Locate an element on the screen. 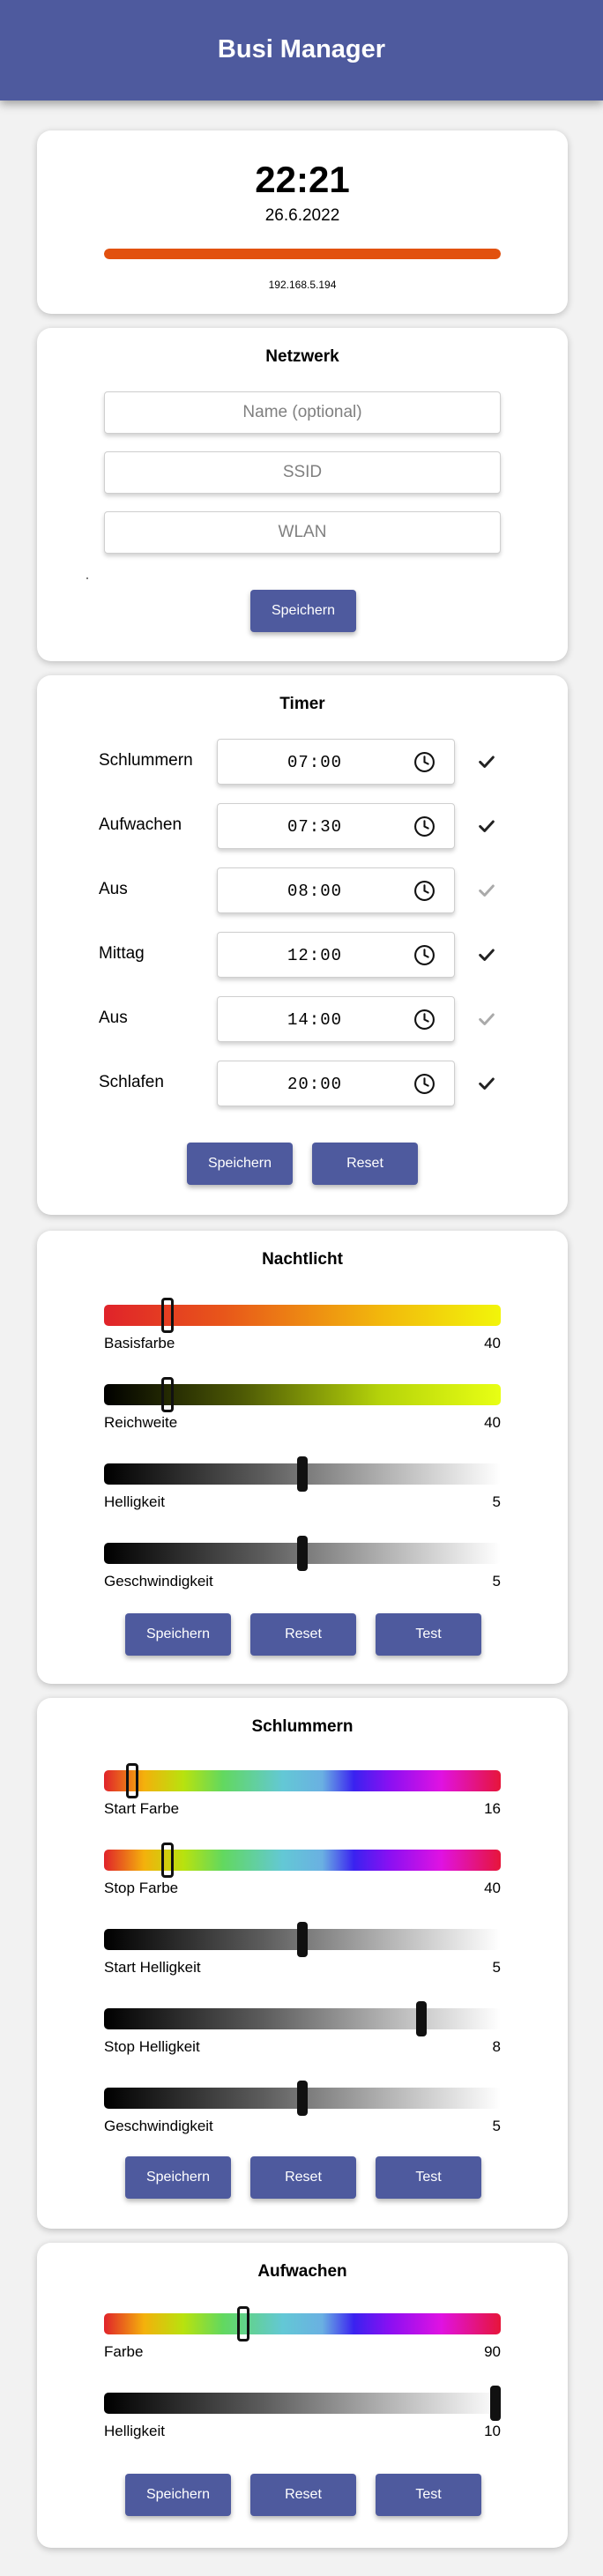 This screenshot has height=2576, width=603. time-value: 12:00 is located at coordinates (314, 955).